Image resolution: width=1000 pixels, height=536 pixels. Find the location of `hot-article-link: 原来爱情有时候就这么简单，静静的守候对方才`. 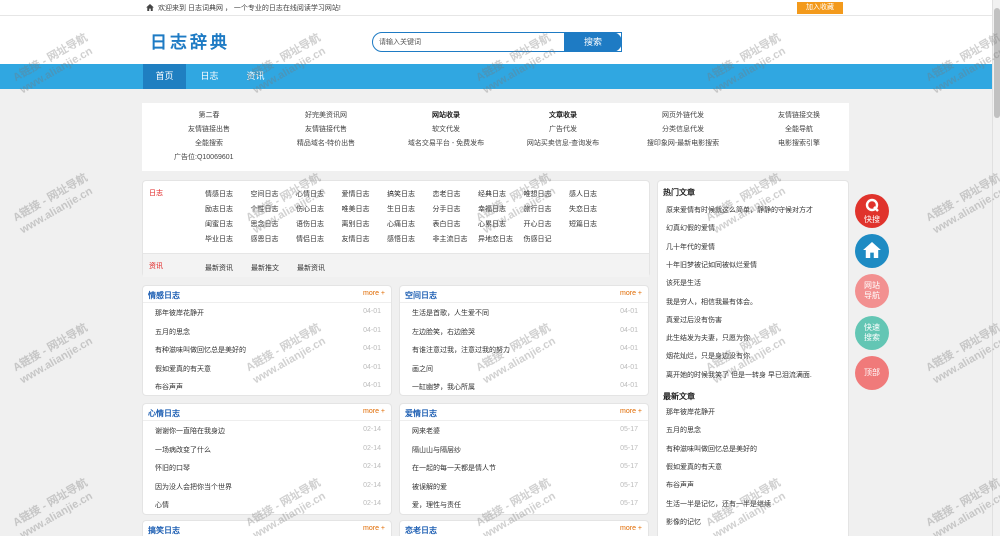

hot-article-link: 原来爱情有时候就这么简单，静静的守候对方才 is located at coordinates (756, 210).